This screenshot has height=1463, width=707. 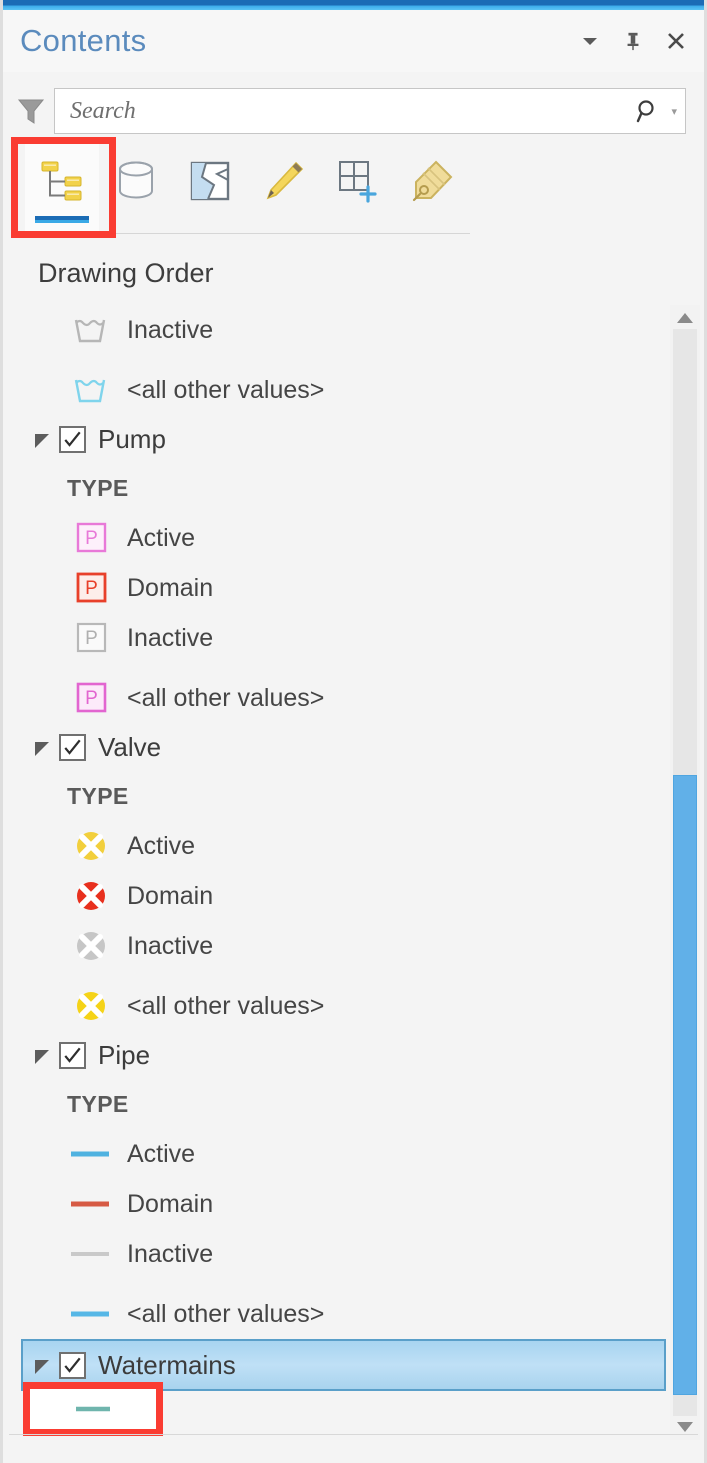 What do you see at coordinates (132, 438) in the screenshot?
I see `layer-name: Pump` at bounding box center [132, 438].